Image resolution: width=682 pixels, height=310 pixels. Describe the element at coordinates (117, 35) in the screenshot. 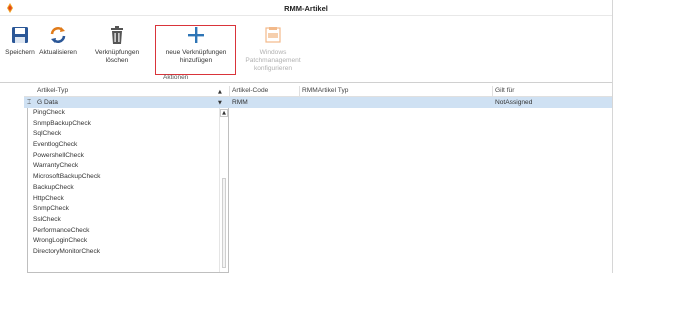

I see `trash-icon` at that location.